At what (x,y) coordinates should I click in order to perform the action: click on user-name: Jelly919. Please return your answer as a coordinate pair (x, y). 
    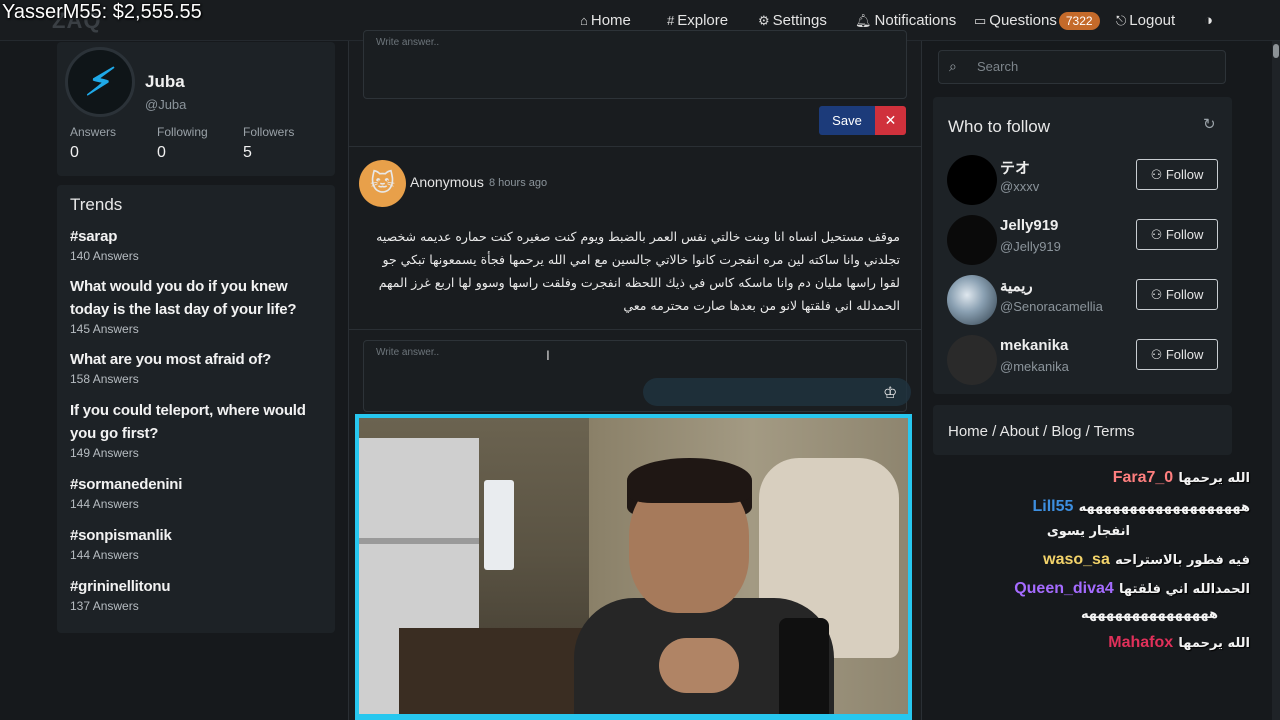
    Looking at the image, I should click on (1029, 225).